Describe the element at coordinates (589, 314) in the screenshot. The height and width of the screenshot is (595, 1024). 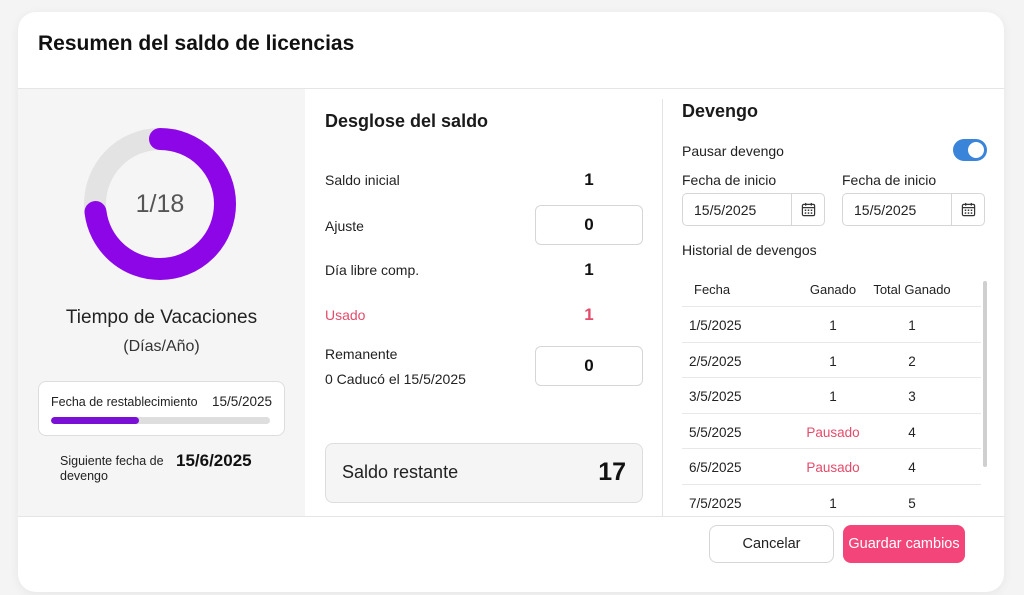
I see `used-value: 1` at that location.